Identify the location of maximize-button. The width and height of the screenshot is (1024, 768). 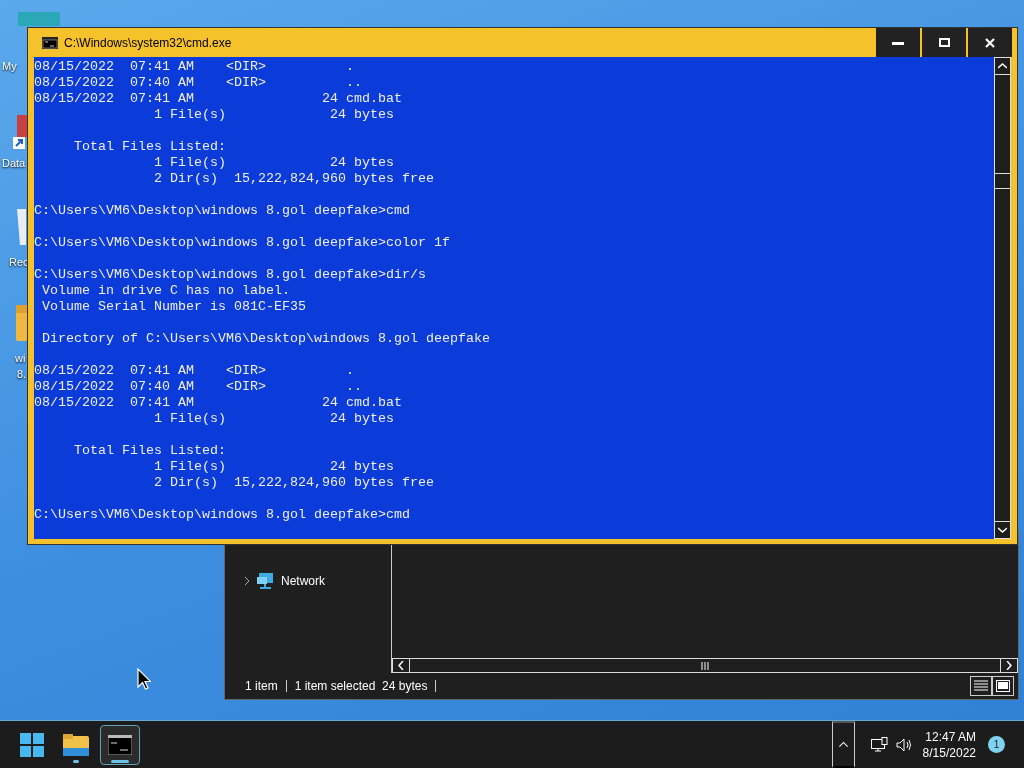
(943, 42).